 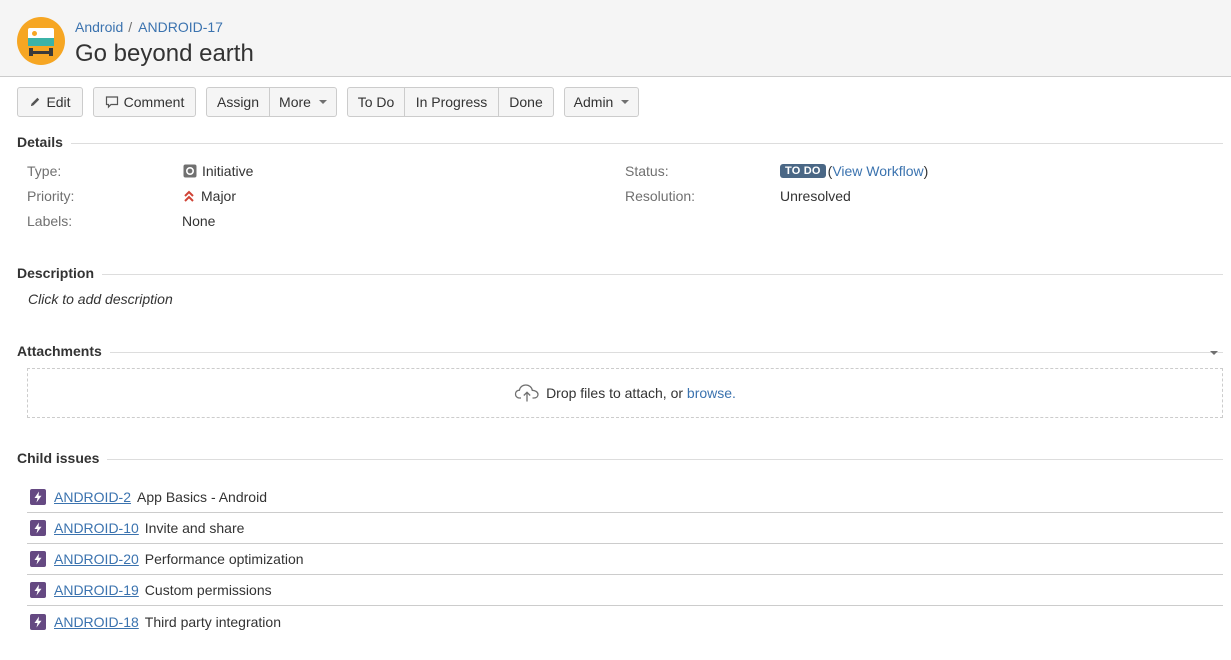 I want to click on breadcrumb: Android / ANDROID-17, so click(x=149, y=27).